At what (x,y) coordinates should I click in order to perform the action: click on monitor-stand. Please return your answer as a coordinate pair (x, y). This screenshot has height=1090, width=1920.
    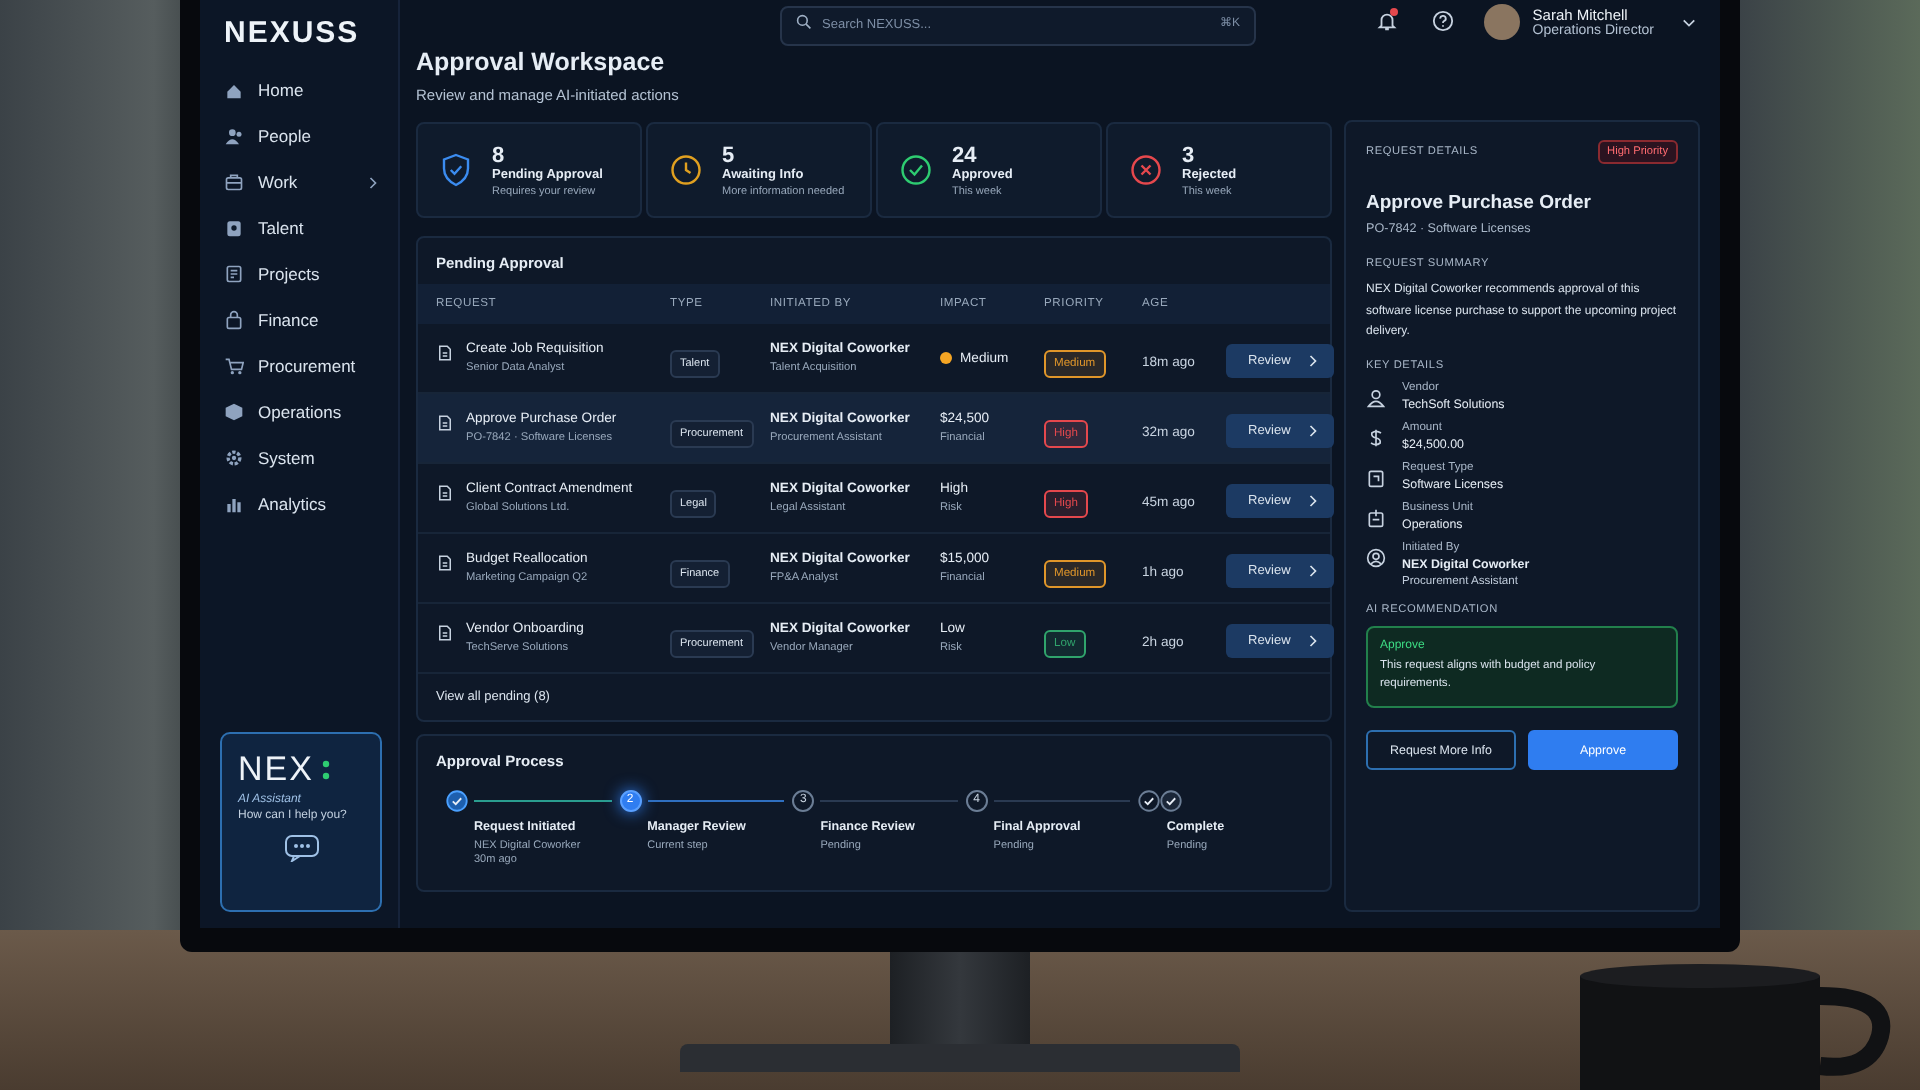
    Looking at the image, I should click on (960, 998).